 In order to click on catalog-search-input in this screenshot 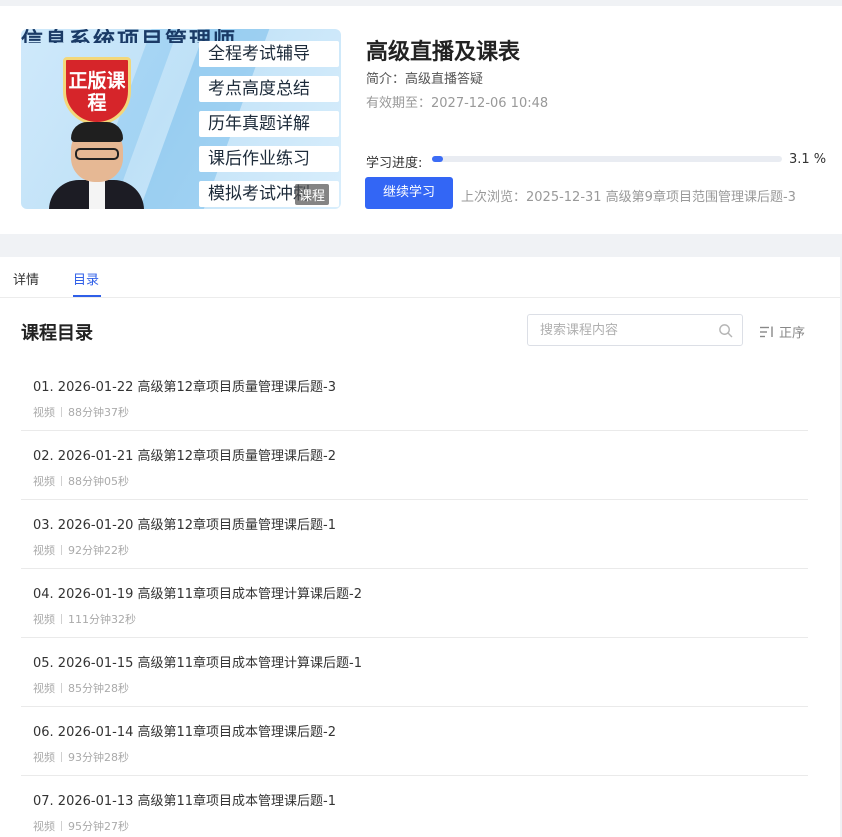, I will do `click(618, 330)`.